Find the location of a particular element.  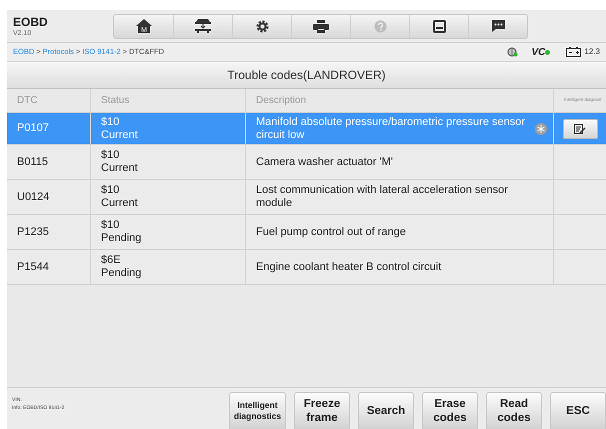

table-row: B0115 $10 Current Camera washer actuator 'M' is located at coordinates (306, 162).